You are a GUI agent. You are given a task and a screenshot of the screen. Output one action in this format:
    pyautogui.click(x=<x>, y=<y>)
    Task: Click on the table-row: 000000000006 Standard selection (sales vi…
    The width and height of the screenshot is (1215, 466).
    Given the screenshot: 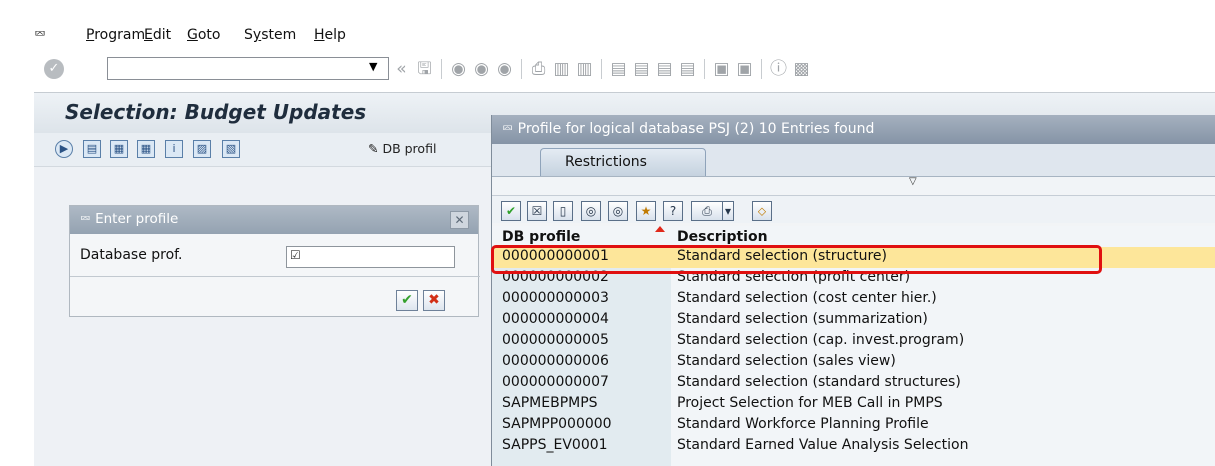 What is the action you would take?
    pyautogui.click(x=853, y=362)
    